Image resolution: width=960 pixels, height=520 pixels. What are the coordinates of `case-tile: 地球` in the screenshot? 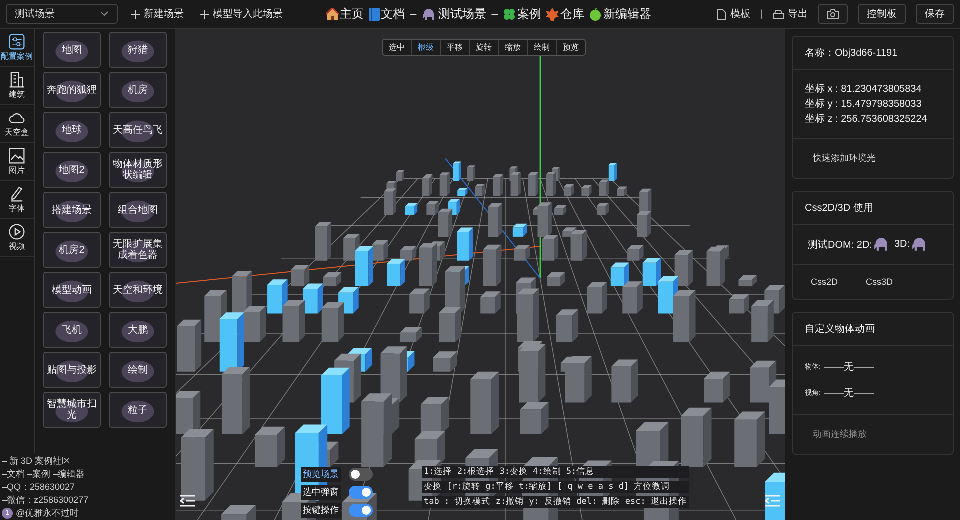 It's located at (72, 130).